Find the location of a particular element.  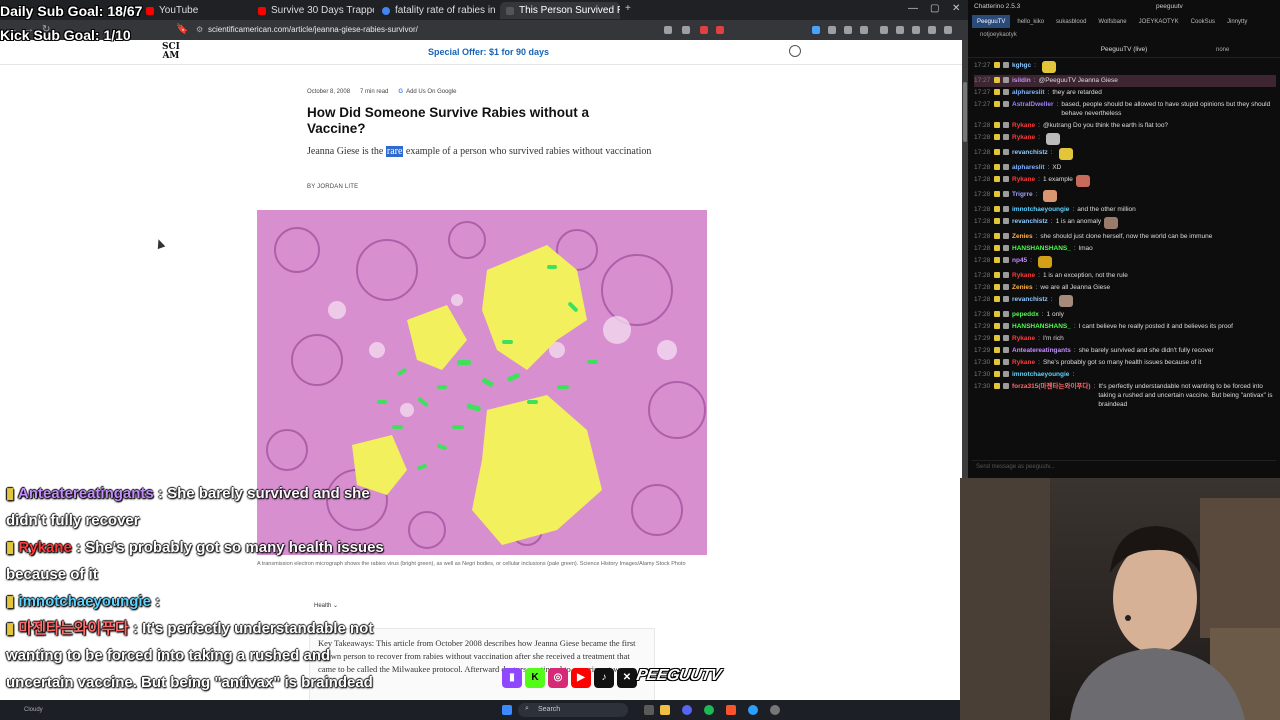

google-preferred-button: G Add Us On Google is located at coordinates (427, 92).